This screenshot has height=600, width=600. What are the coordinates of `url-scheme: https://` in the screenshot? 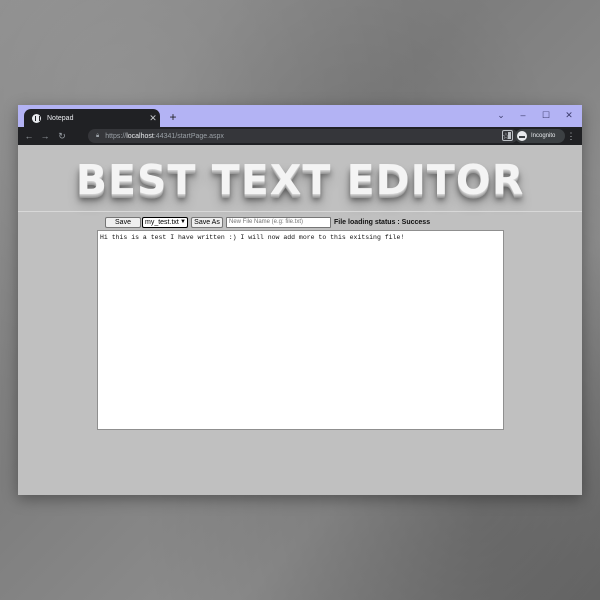 It's located at (116, 136).